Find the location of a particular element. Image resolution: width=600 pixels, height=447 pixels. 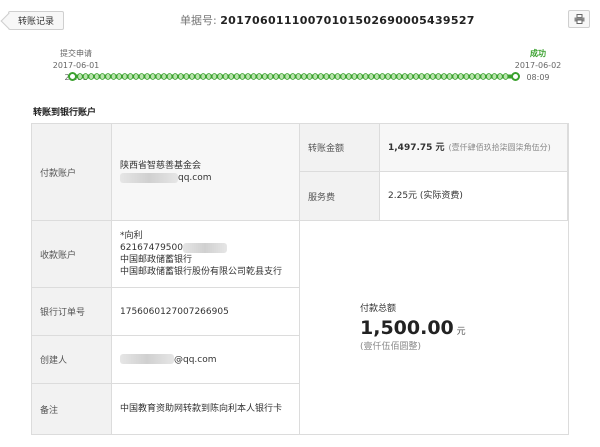

creator-header: 创建人 is located at coordinates (72, 360).